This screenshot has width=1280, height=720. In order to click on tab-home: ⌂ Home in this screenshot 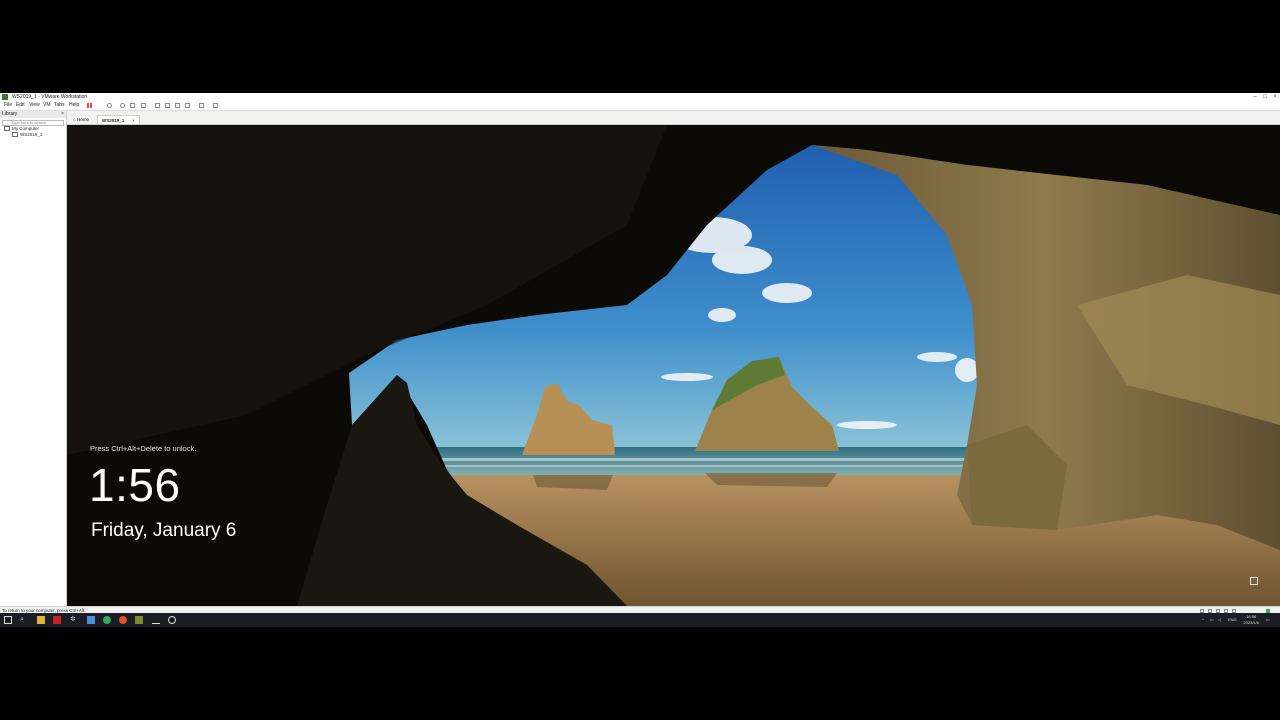, I will do `click(81, 119)`.